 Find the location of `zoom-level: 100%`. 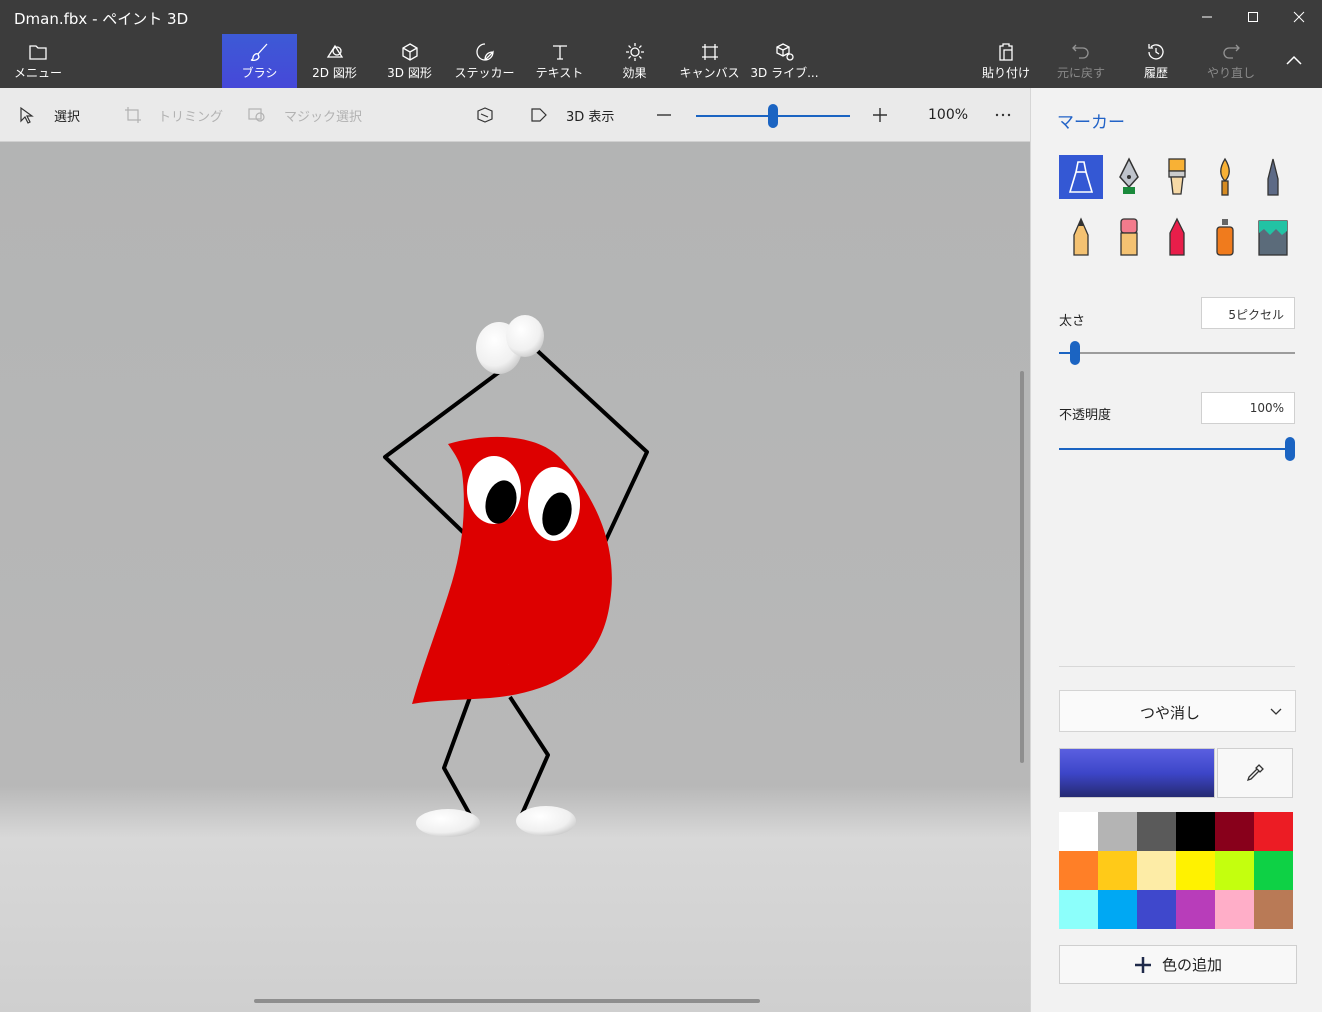

zoom-level: 100% is located at coordinates (948, 115).